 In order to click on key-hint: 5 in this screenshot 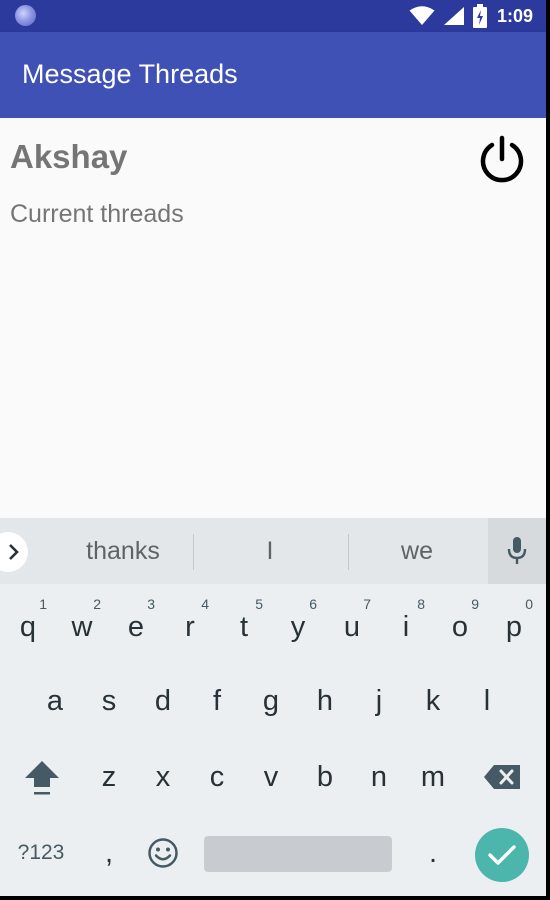, I will do `click(259, 604)`.